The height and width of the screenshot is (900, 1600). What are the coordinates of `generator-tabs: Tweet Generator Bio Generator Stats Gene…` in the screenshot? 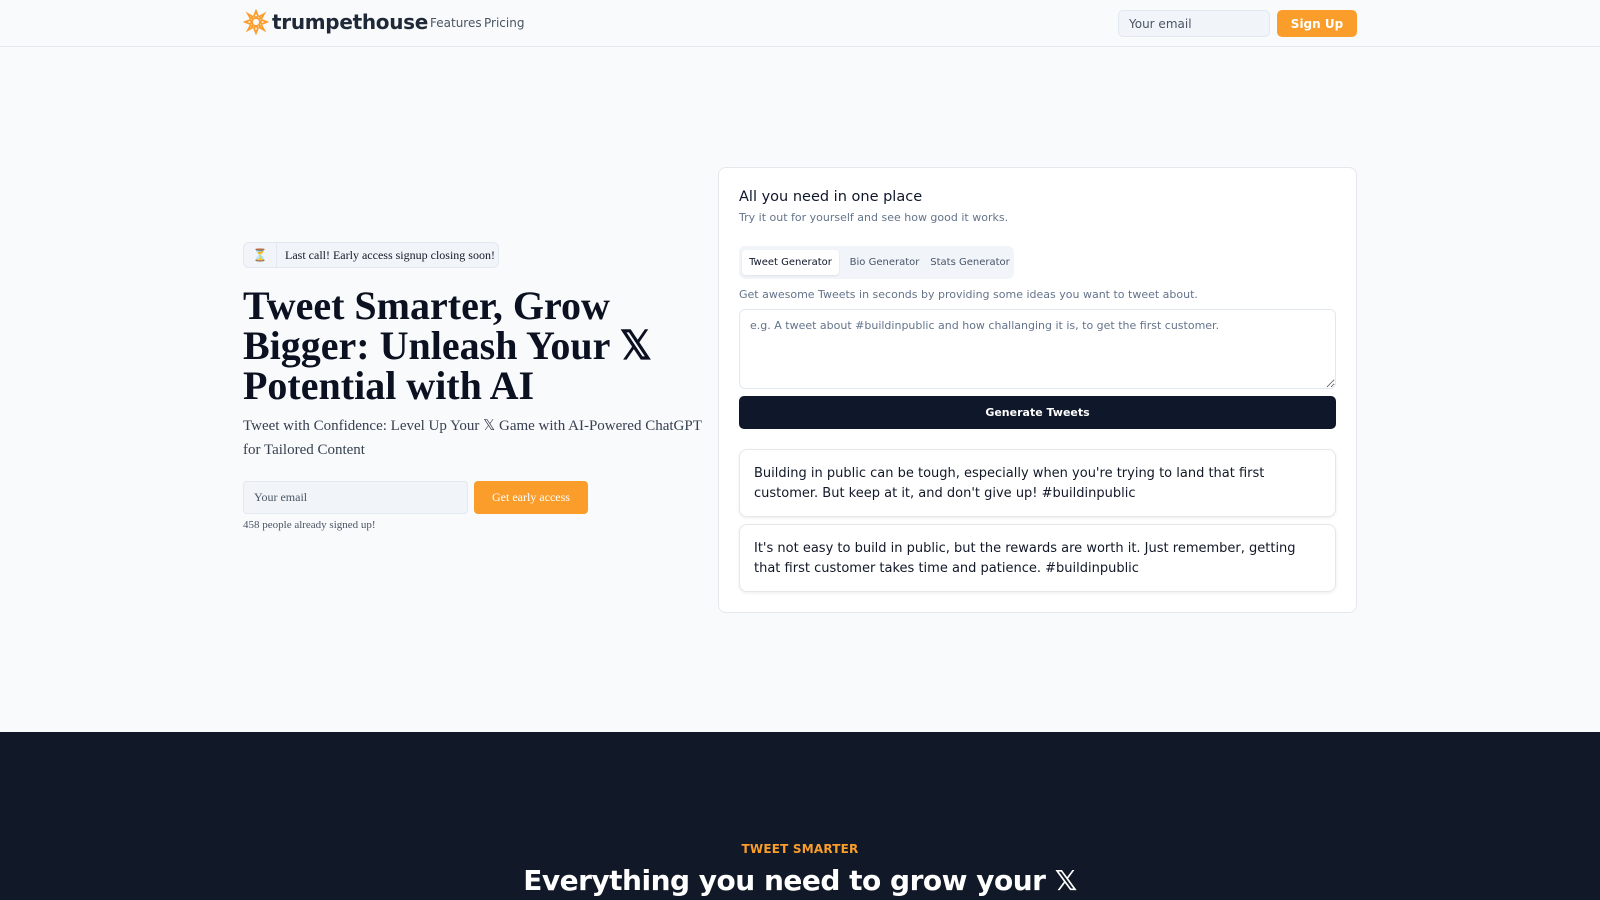 It's located at (876, 262).